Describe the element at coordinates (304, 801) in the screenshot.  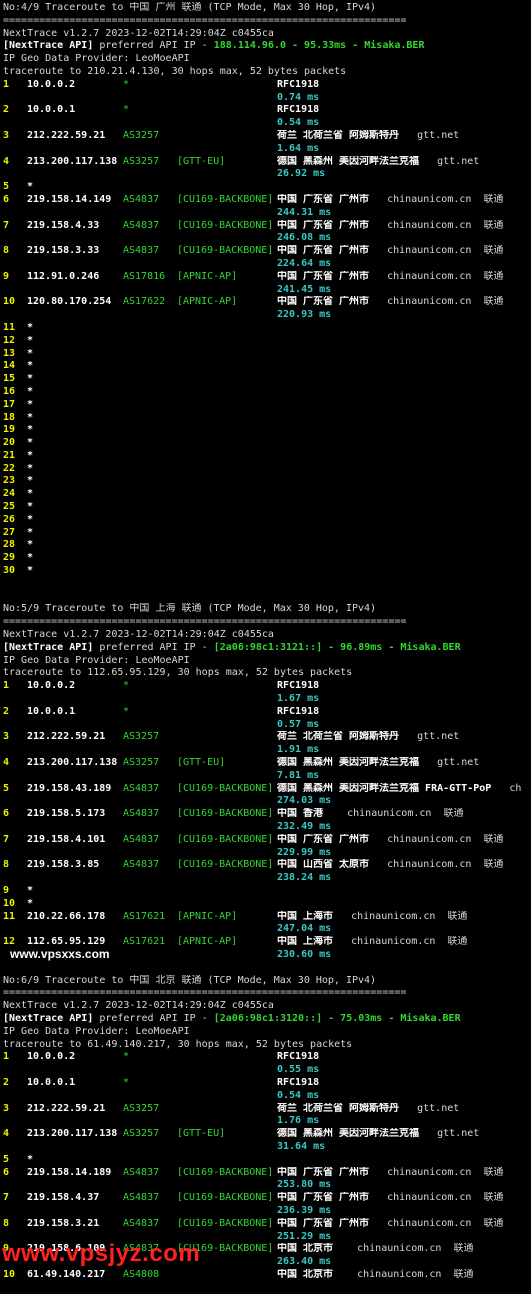
I see `hop-rtt: 274.03 ms` at that location.